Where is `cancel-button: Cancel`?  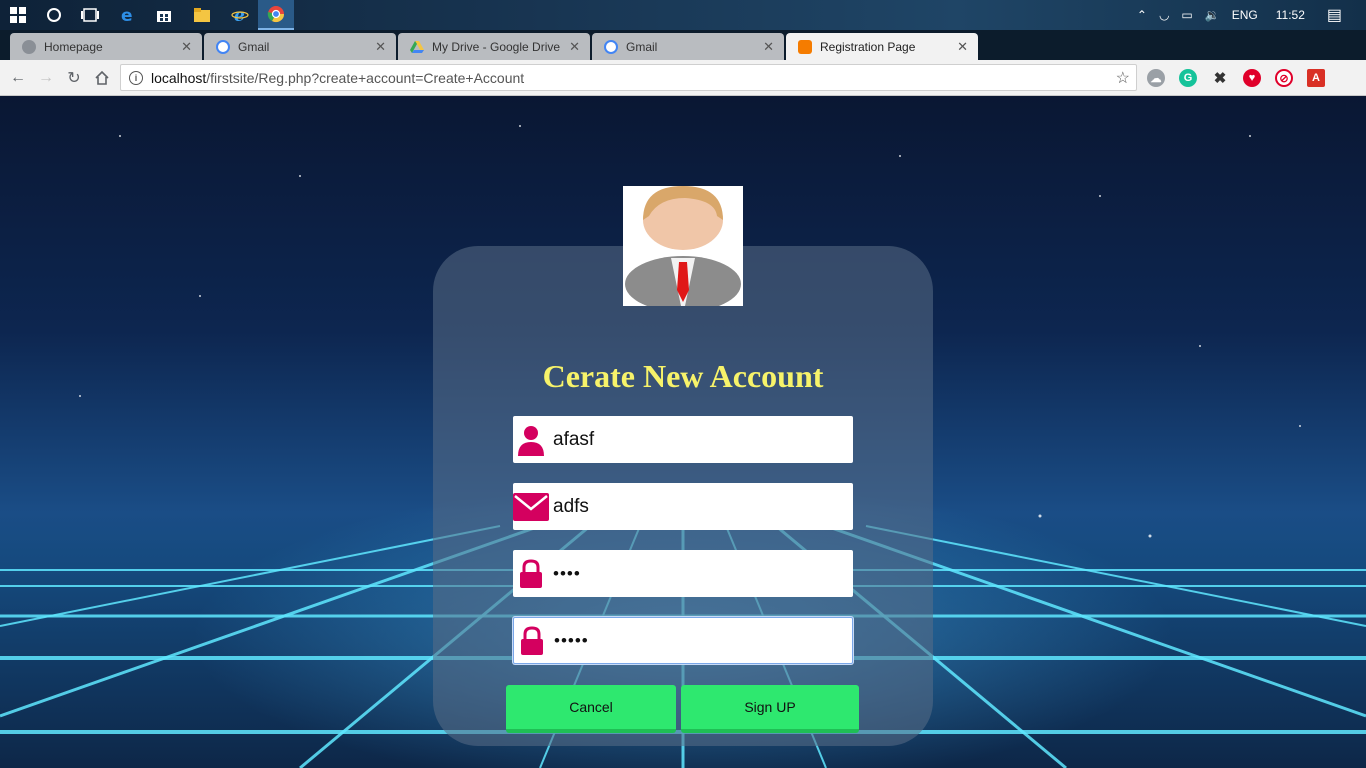 cancel-button: Cancel is located at coordinates (591, 709).